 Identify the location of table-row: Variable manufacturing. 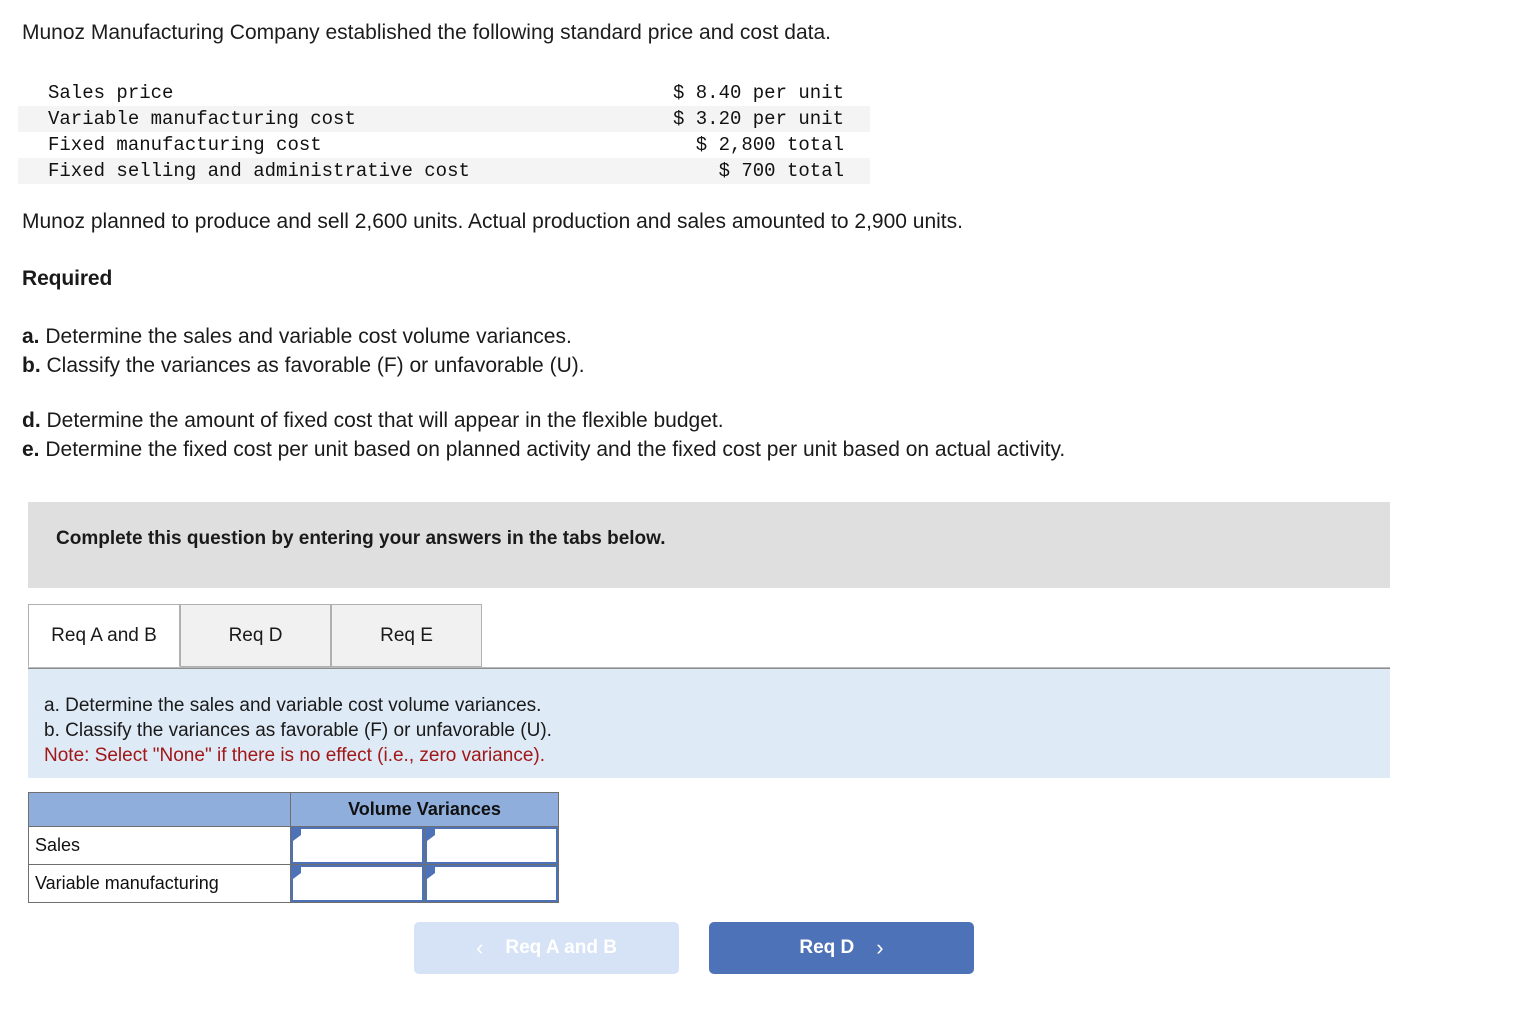
(293, 883).